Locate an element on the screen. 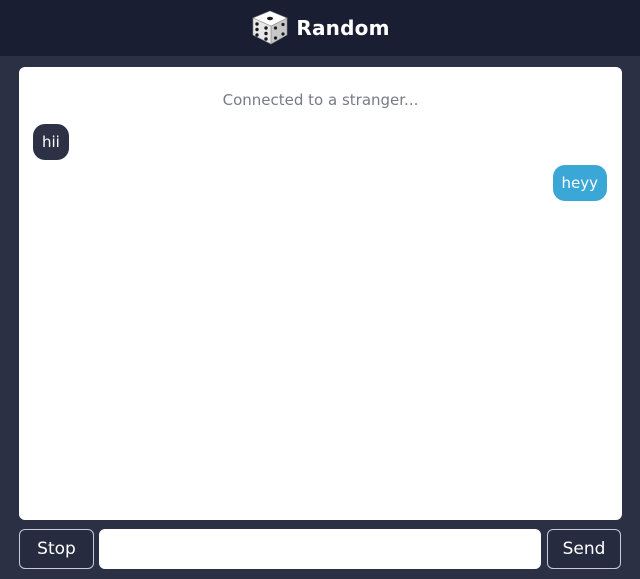  brand: Random is located at coordinates (319, 28).